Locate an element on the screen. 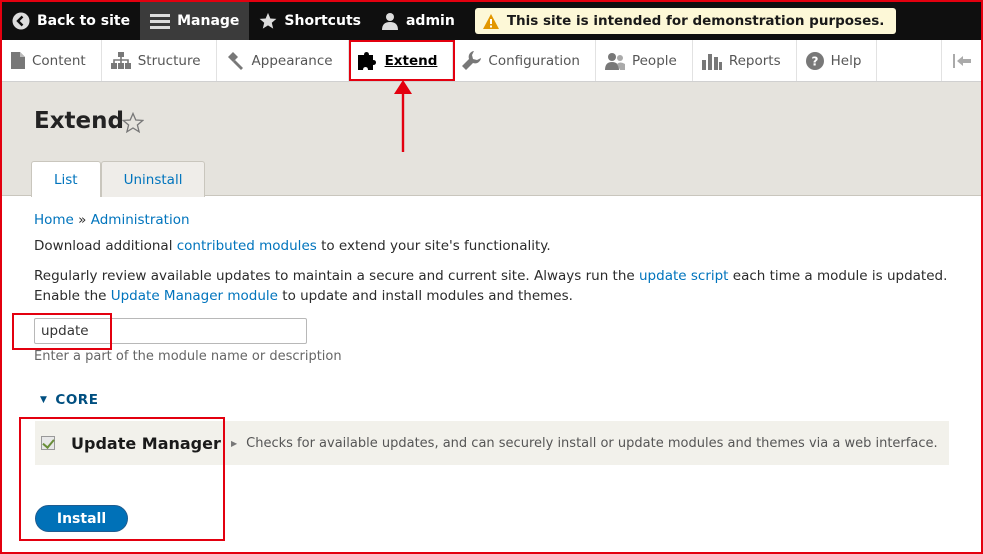  annotation-arrow-icon is located at coordinates (403, 116).